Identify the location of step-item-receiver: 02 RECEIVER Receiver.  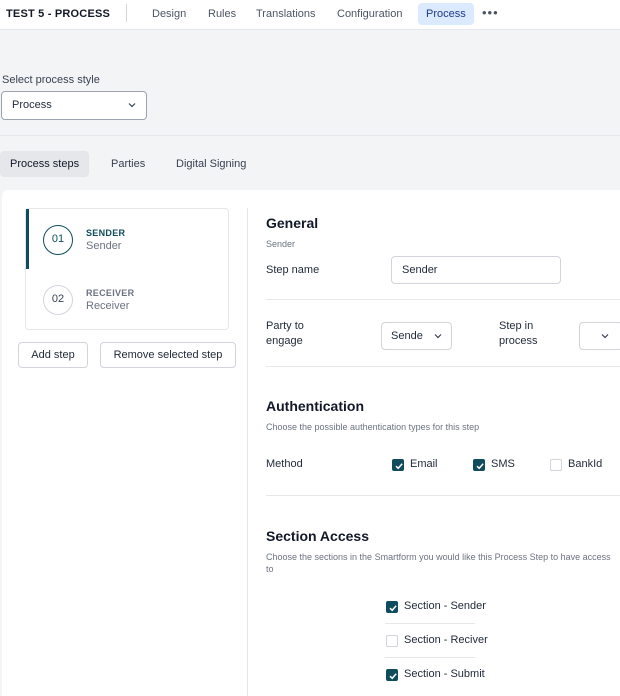
(127, 299).